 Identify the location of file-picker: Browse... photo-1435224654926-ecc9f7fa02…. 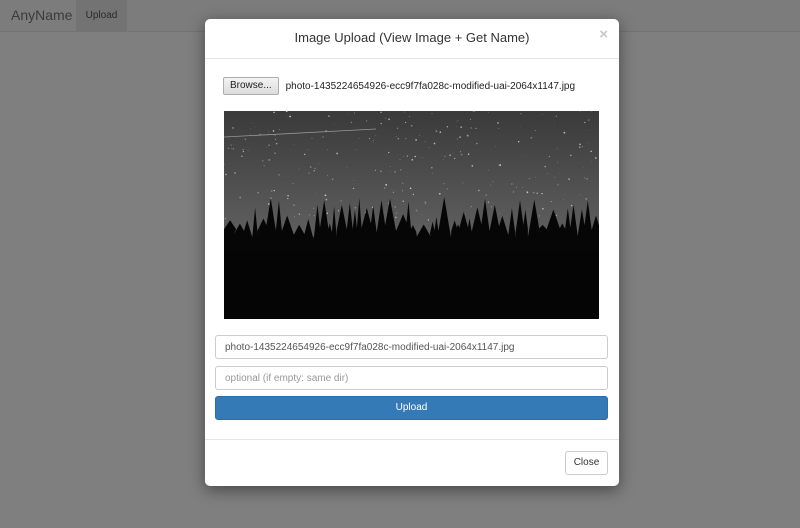
(399, 86).